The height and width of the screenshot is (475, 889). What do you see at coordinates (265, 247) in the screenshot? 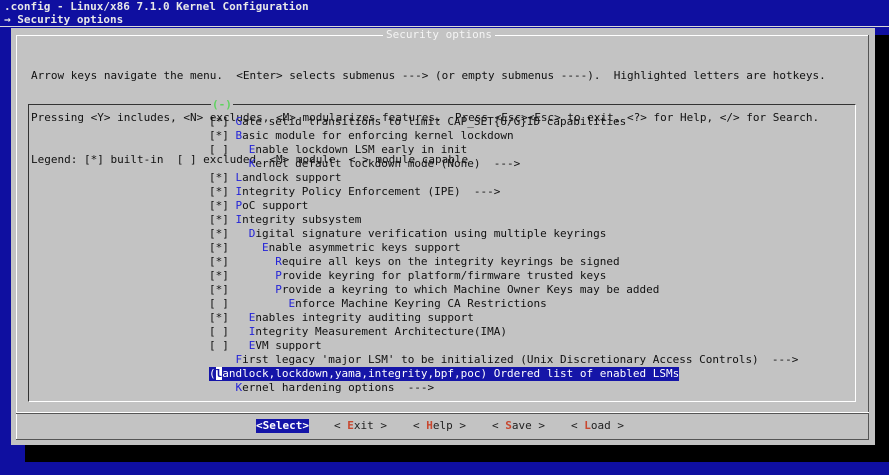
I see `menu-item-hotkey: E` at bounding box center [265, 247].